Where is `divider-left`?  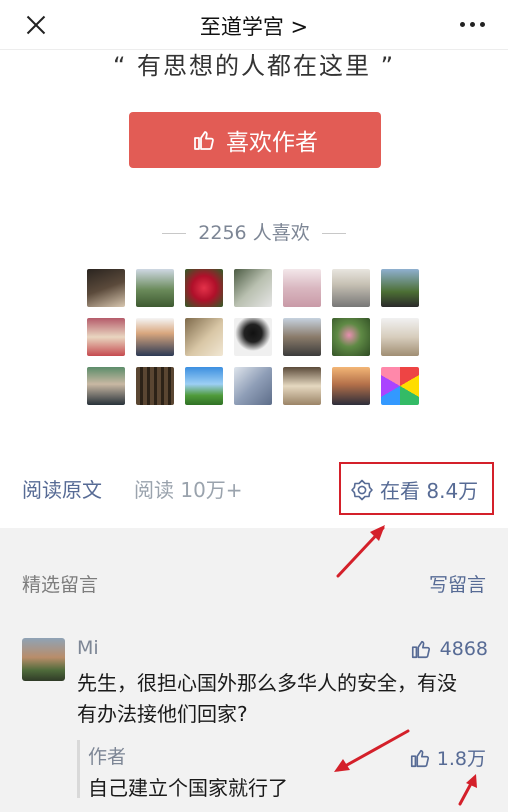 divider-left is located at coordinates (174, 233).